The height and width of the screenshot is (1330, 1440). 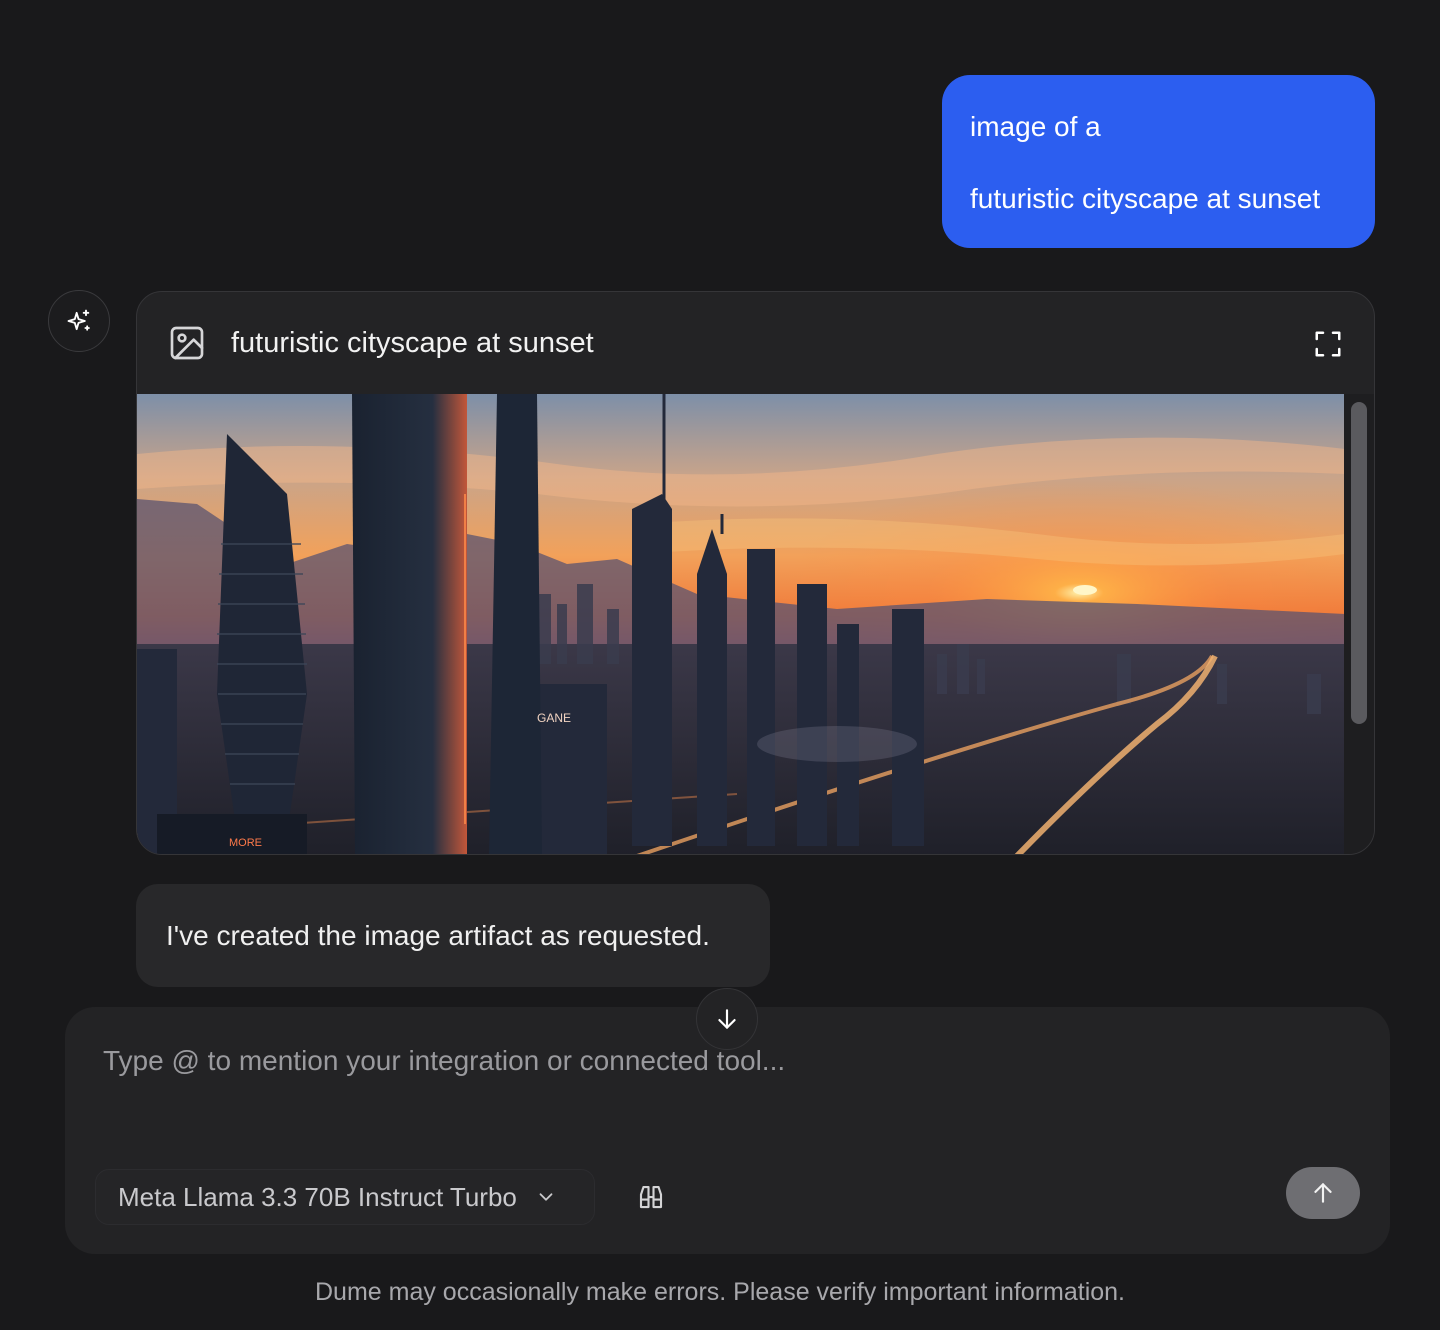 What do you see at coordinates (187, 343) in the screenshot?
I see `image-icon` at bounding box center [187, 343].